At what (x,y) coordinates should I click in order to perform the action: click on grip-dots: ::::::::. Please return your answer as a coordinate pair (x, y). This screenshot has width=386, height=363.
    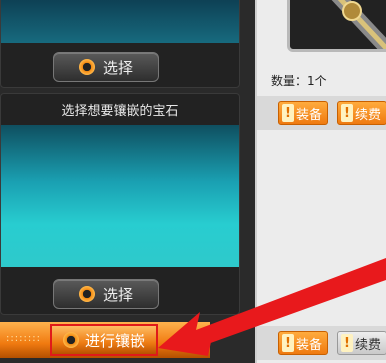
    Looking at the image, I should click on (23, 338).